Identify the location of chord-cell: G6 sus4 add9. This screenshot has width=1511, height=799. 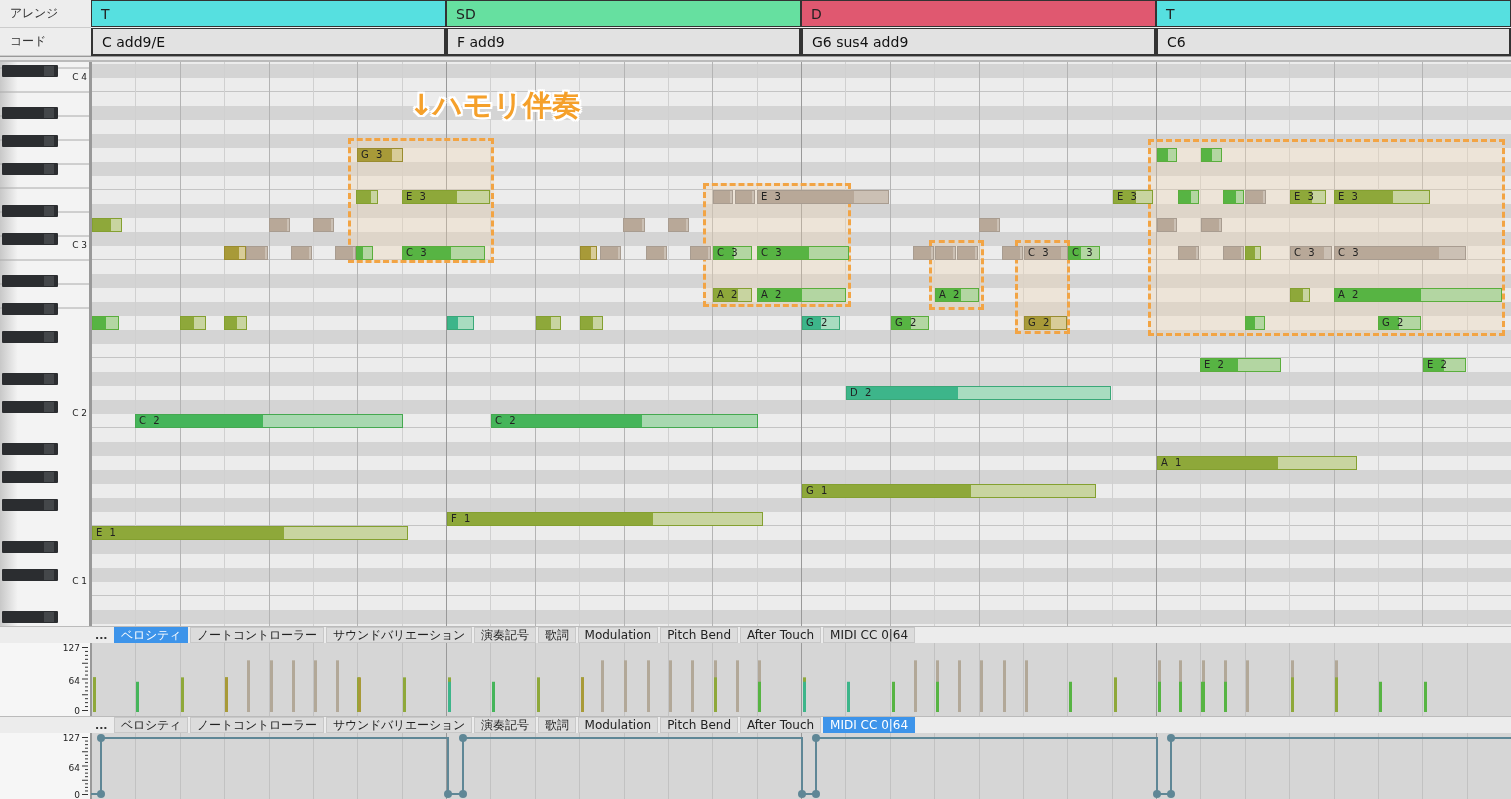
(978, 42).